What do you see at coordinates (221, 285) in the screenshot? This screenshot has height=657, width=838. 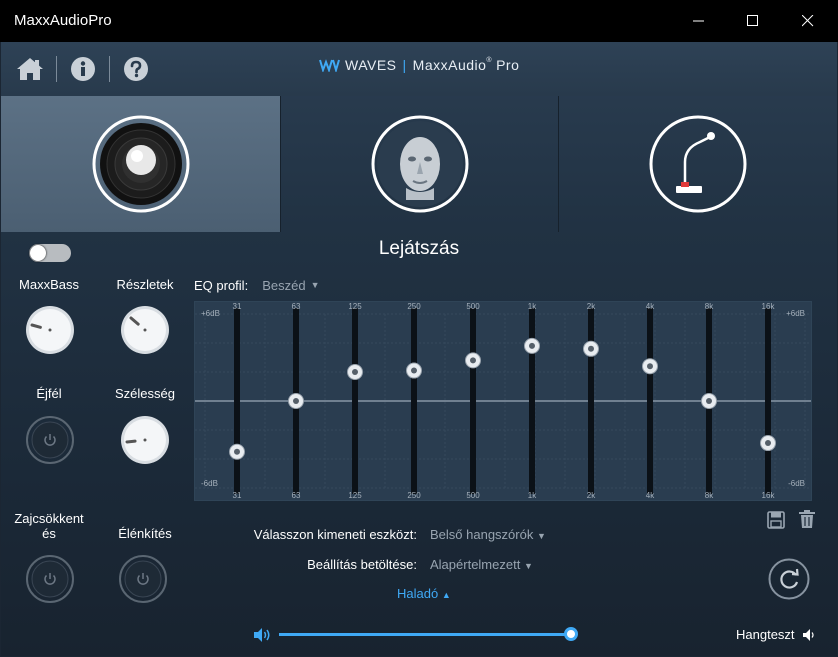 I see `eq-profile-label: EQ profil:` at bounding box center [221, 285].